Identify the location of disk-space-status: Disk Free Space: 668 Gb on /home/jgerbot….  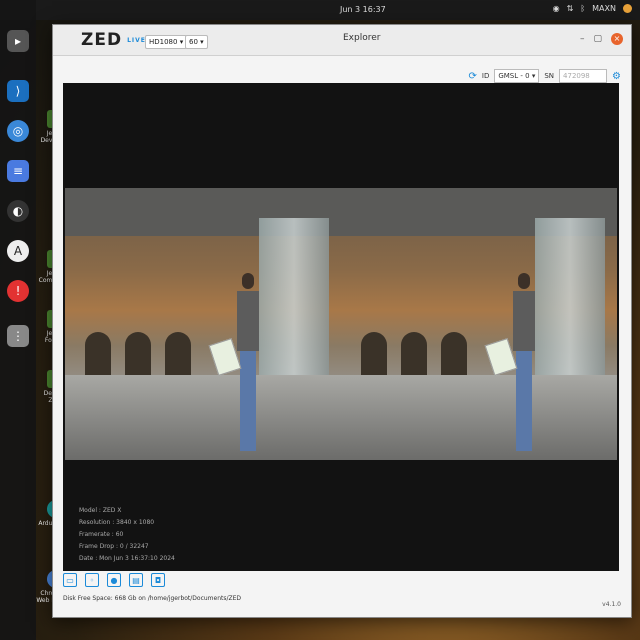
(152, 598).